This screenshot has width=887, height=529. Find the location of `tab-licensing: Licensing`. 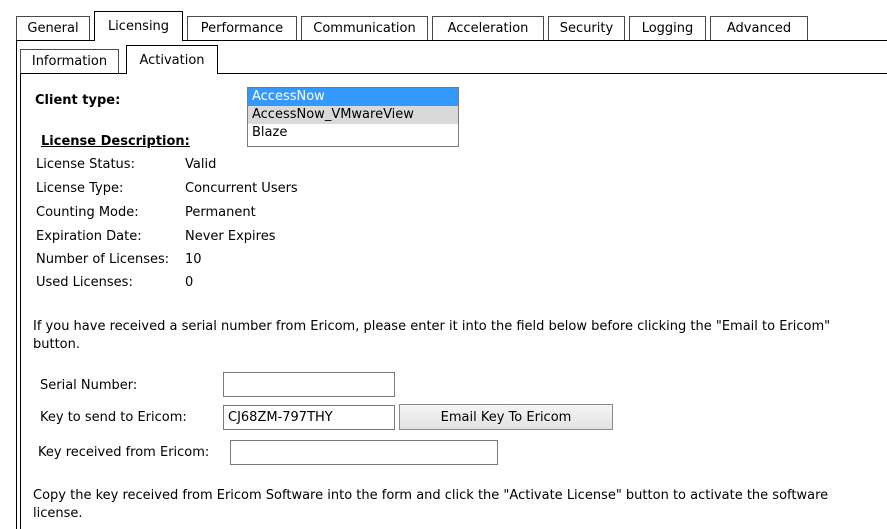

tab-licensing: Licensing is located at coordinates (138, 26).